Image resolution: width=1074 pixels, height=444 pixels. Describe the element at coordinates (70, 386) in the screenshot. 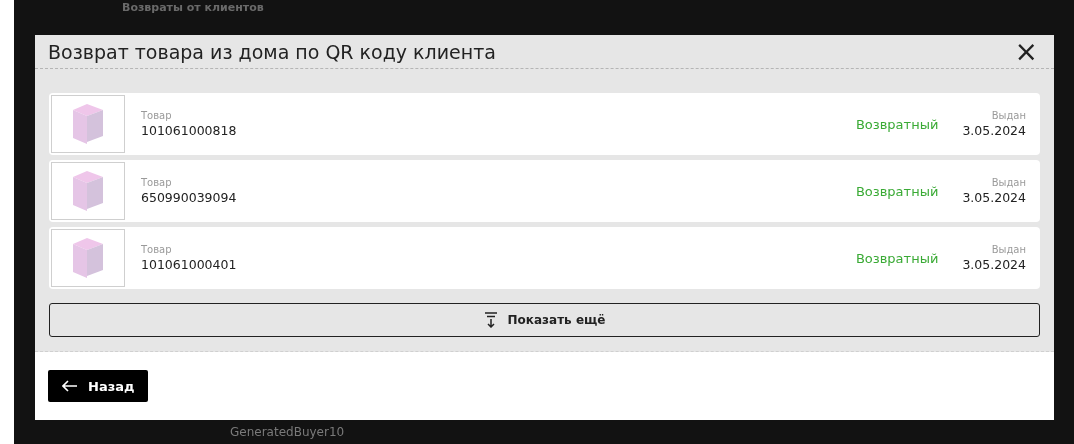

I see `arrow-left-icon` at that location.